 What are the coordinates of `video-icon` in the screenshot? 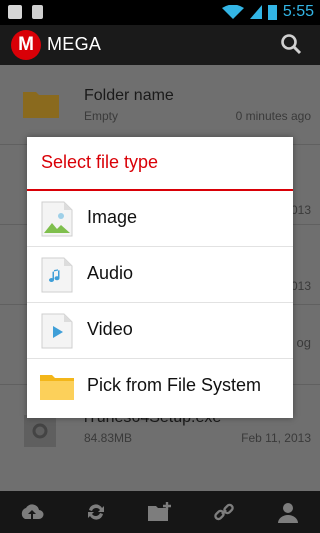 It's located at (57, 331).